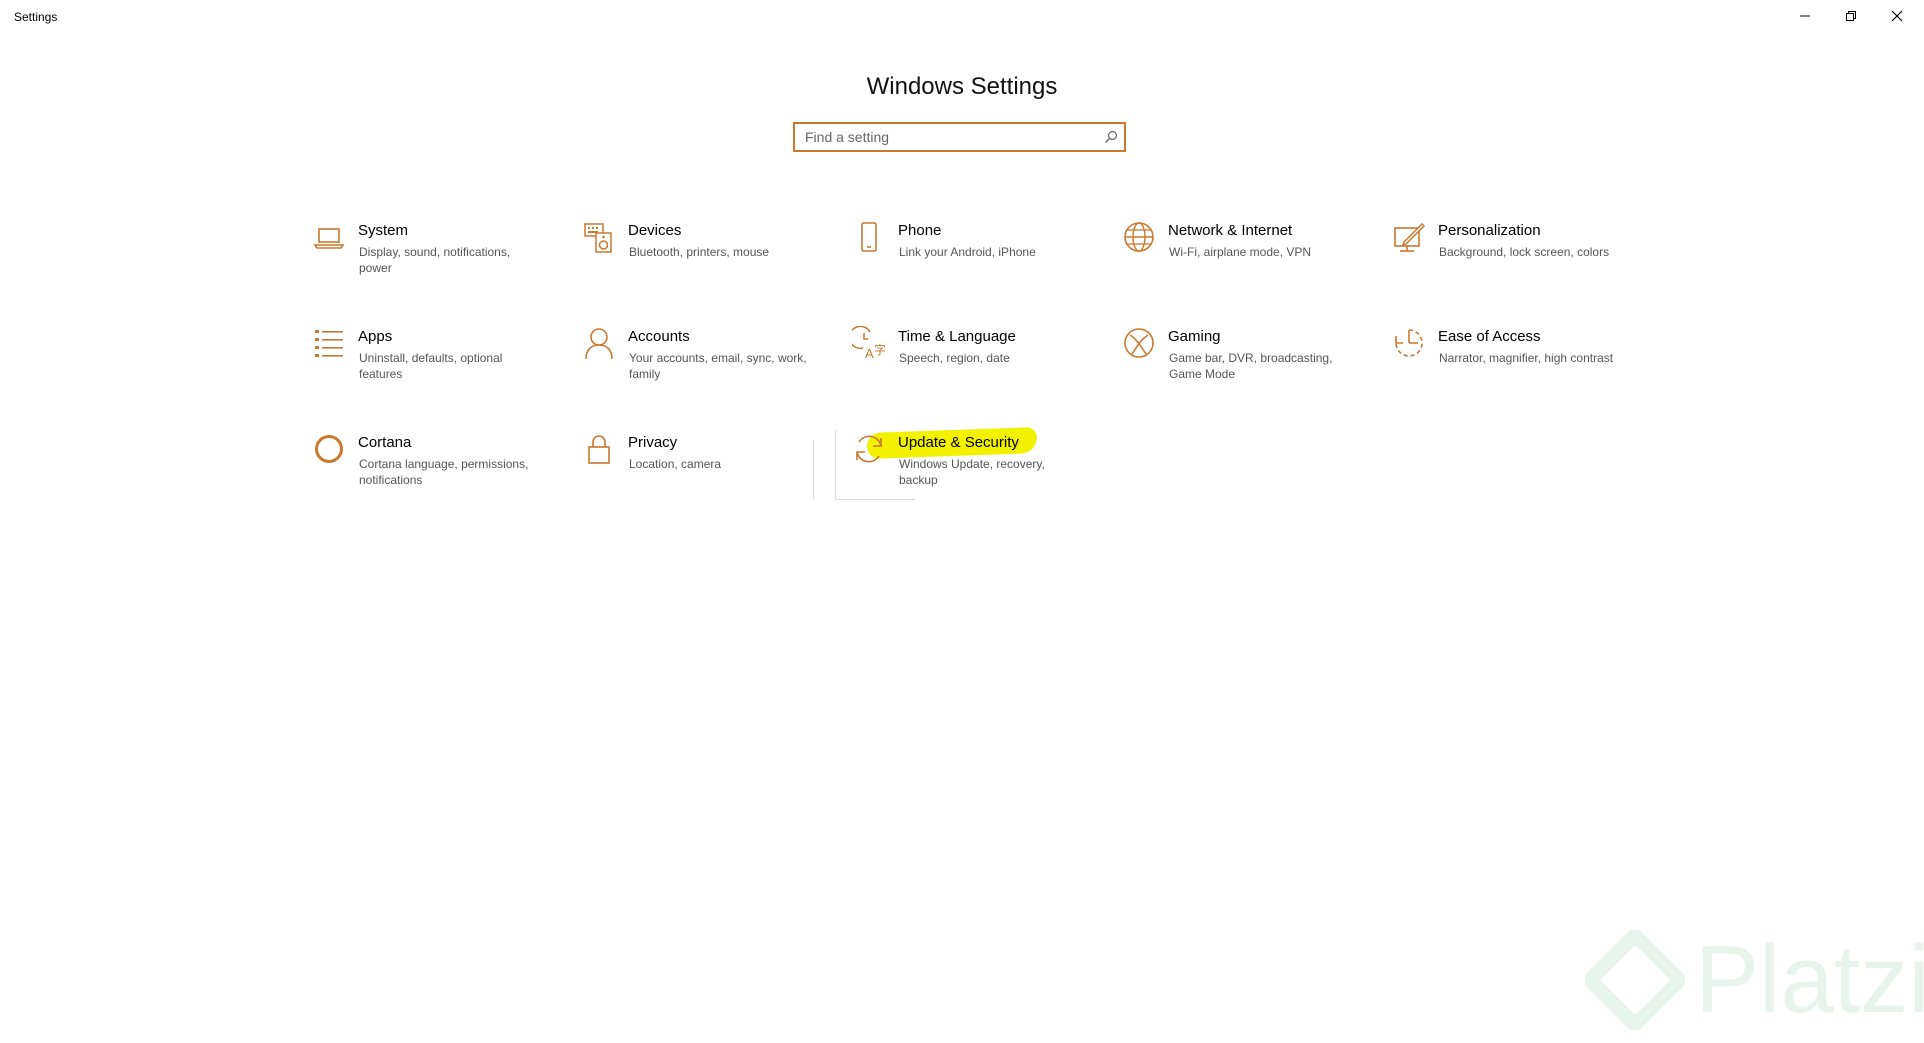 The height and width of the screenshot is (1043, 1924). I want to click on tile-name: Gaming, so click(1194, 336).